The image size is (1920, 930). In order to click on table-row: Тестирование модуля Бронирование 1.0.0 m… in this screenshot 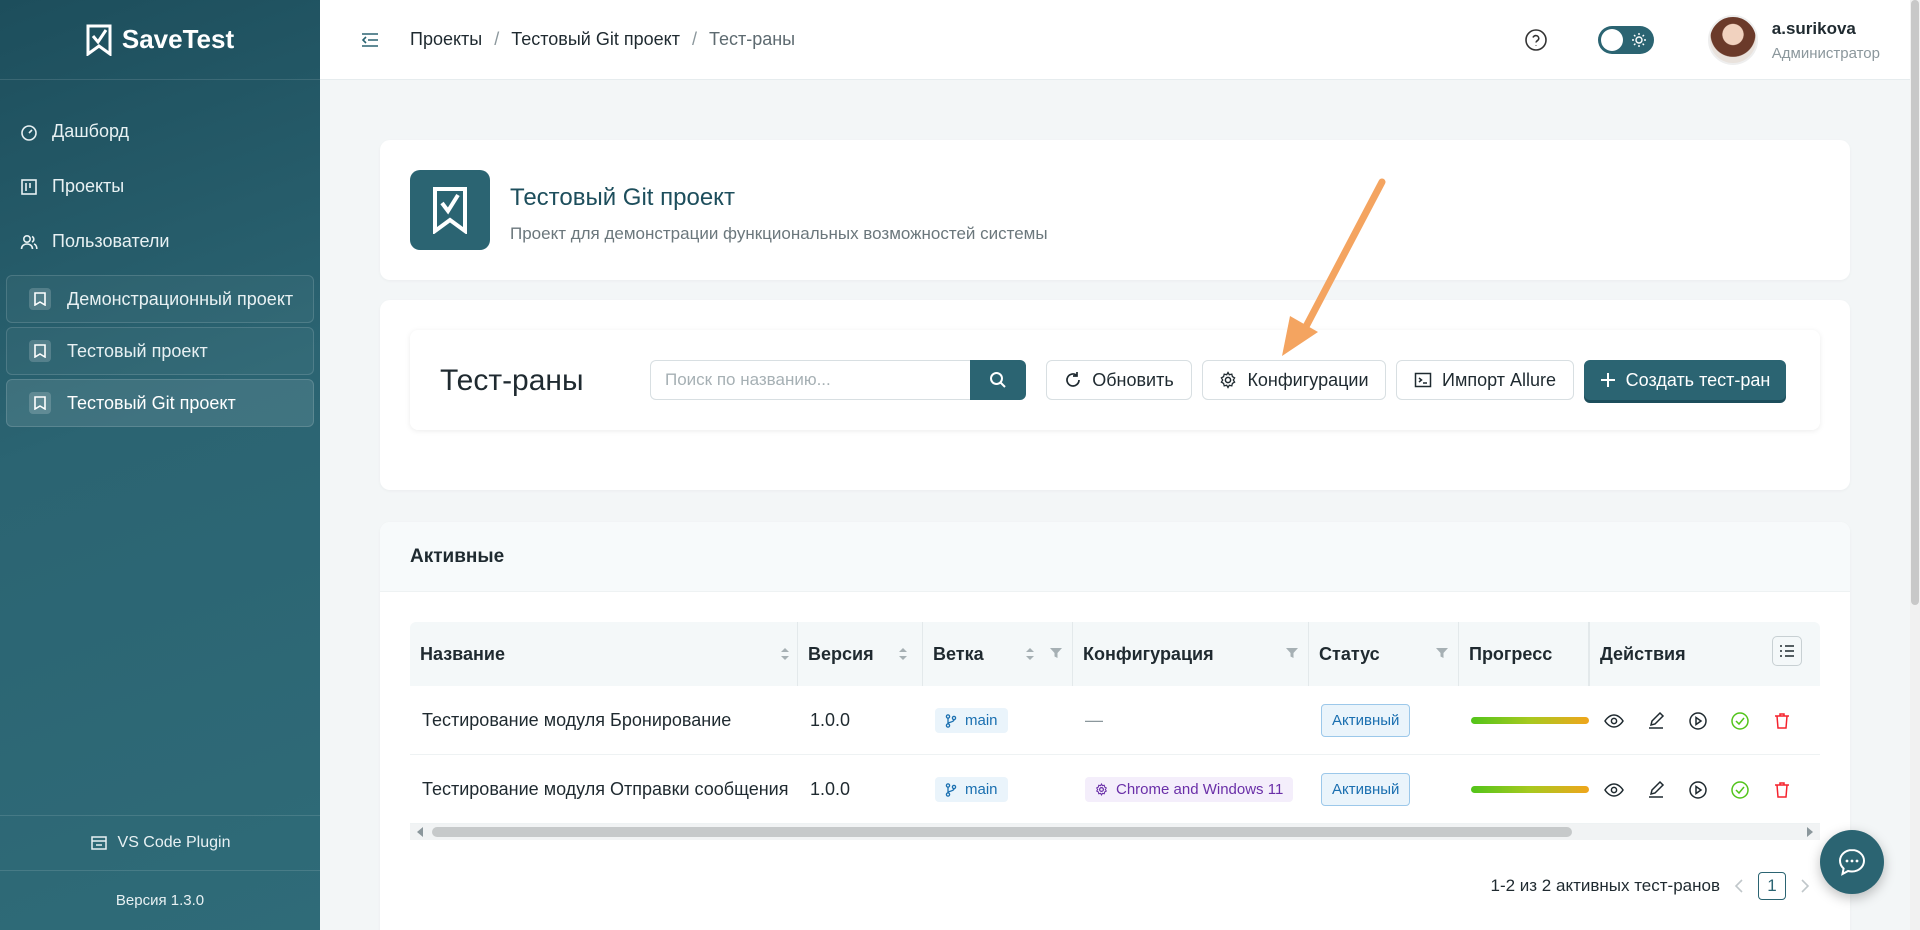, I will do `click(1115, 720)`.